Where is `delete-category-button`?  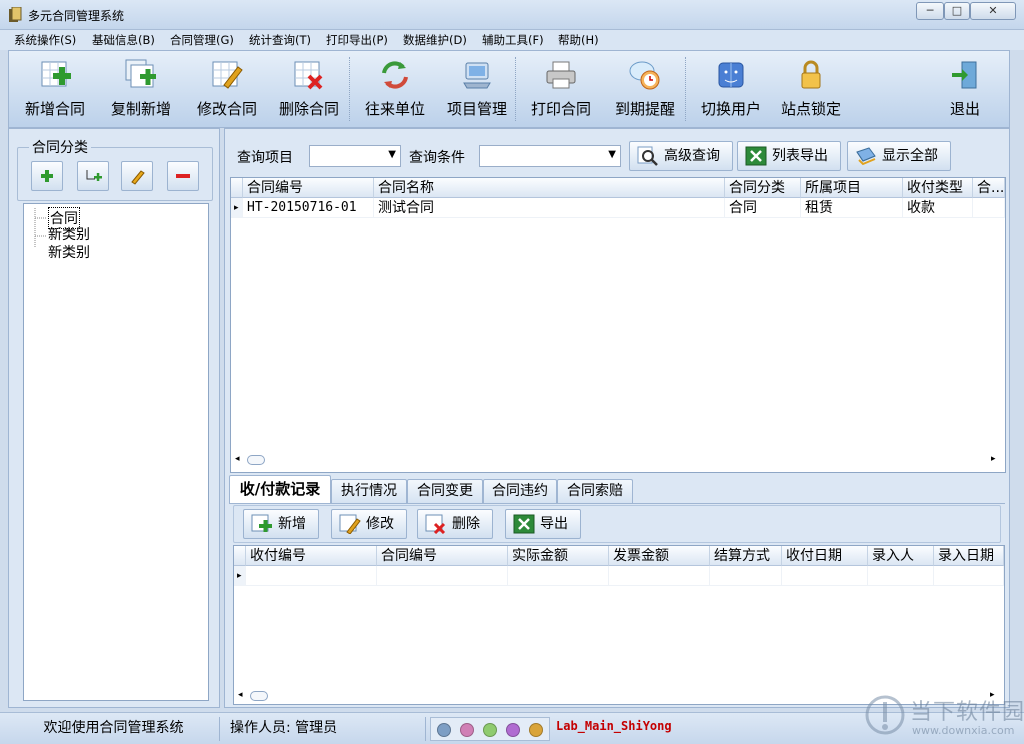
delete-category-button is located at coordinates (183, 176).